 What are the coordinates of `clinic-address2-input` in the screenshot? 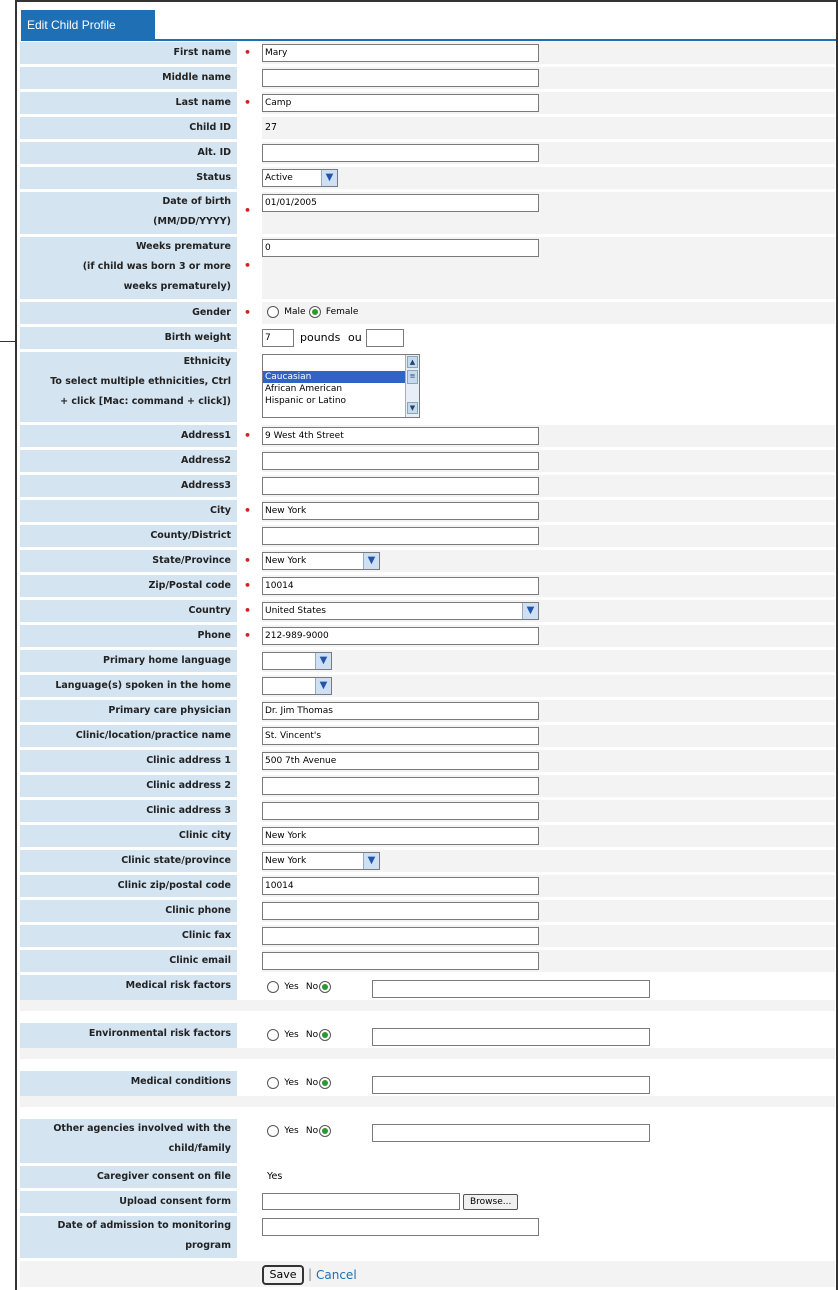 It's located at (400, 786).